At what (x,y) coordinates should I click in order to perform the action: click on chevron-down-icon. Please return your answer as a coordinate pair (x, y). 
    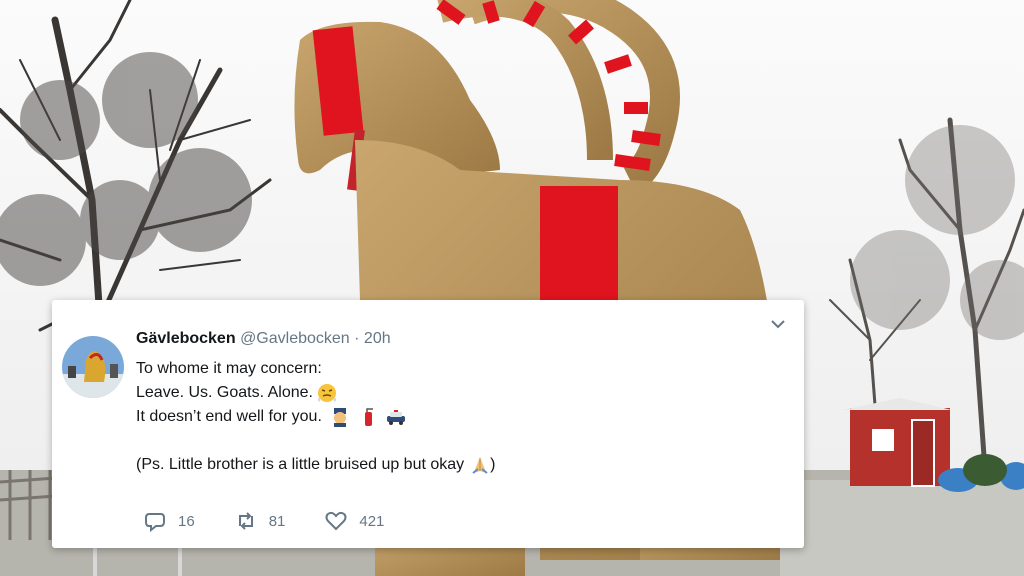
    Looking at the image, I should click on (778, 324).